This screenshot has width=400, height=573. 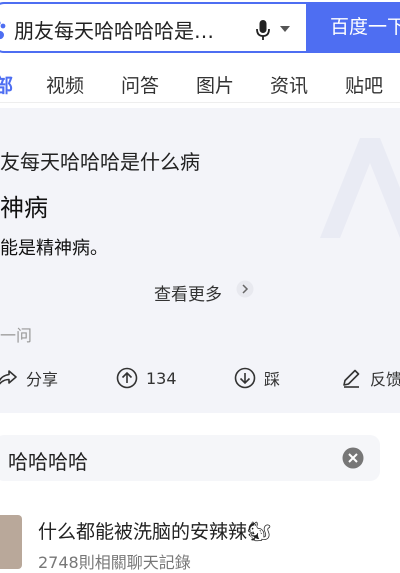 I want to click on tab-bar: 部 视频 问答 图片 资讯 贴吧, so click(x=200, y=82).